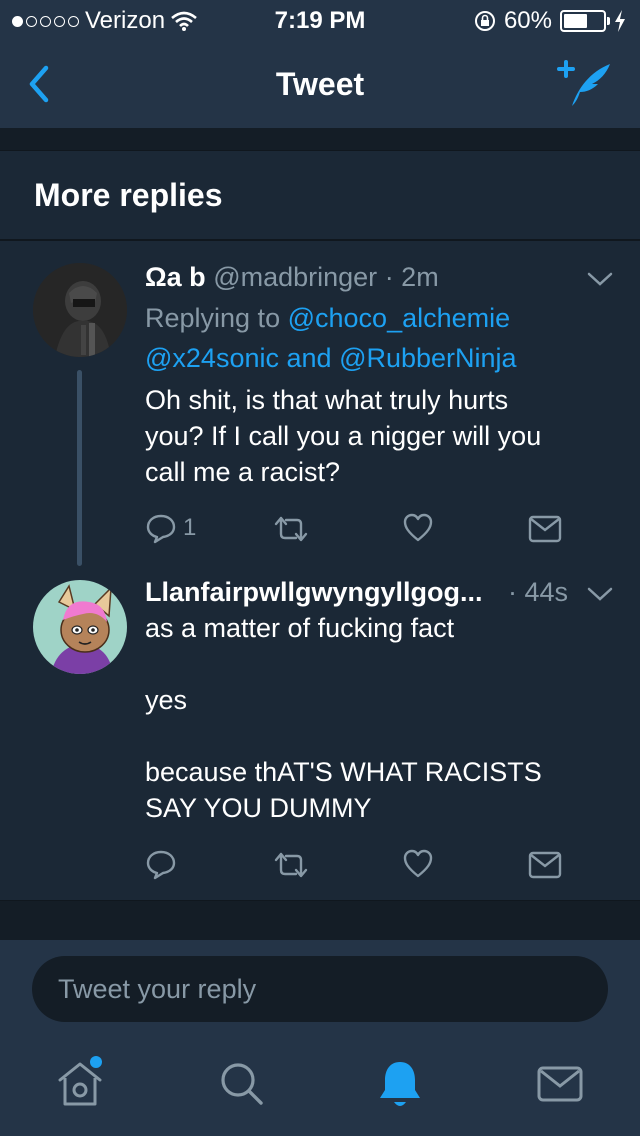 This screenshot has height=1136, width=640. I want to click on battery-icon, so click(585, 21).